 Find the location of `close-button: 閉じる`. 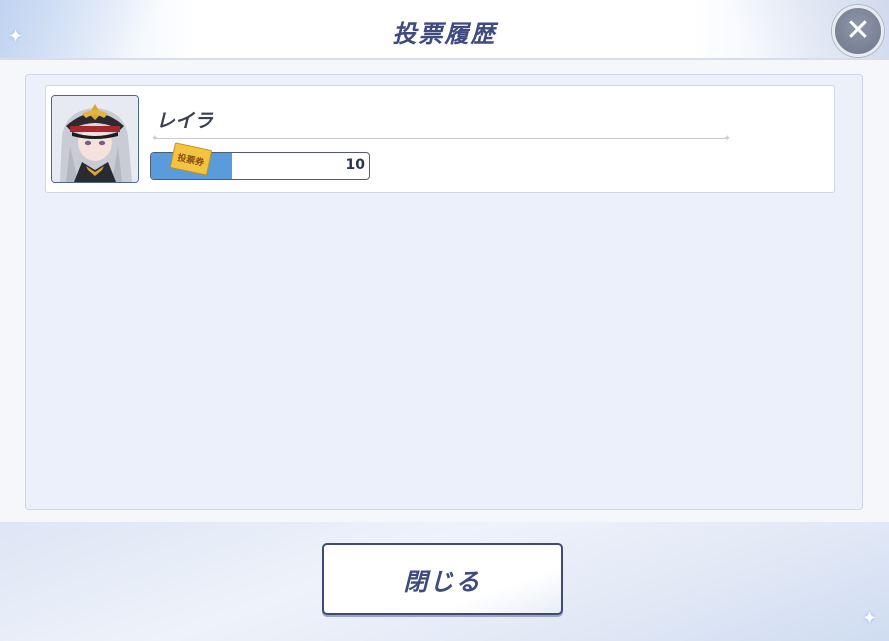

close-button: 閉じる is located at coordinates (442, 579).